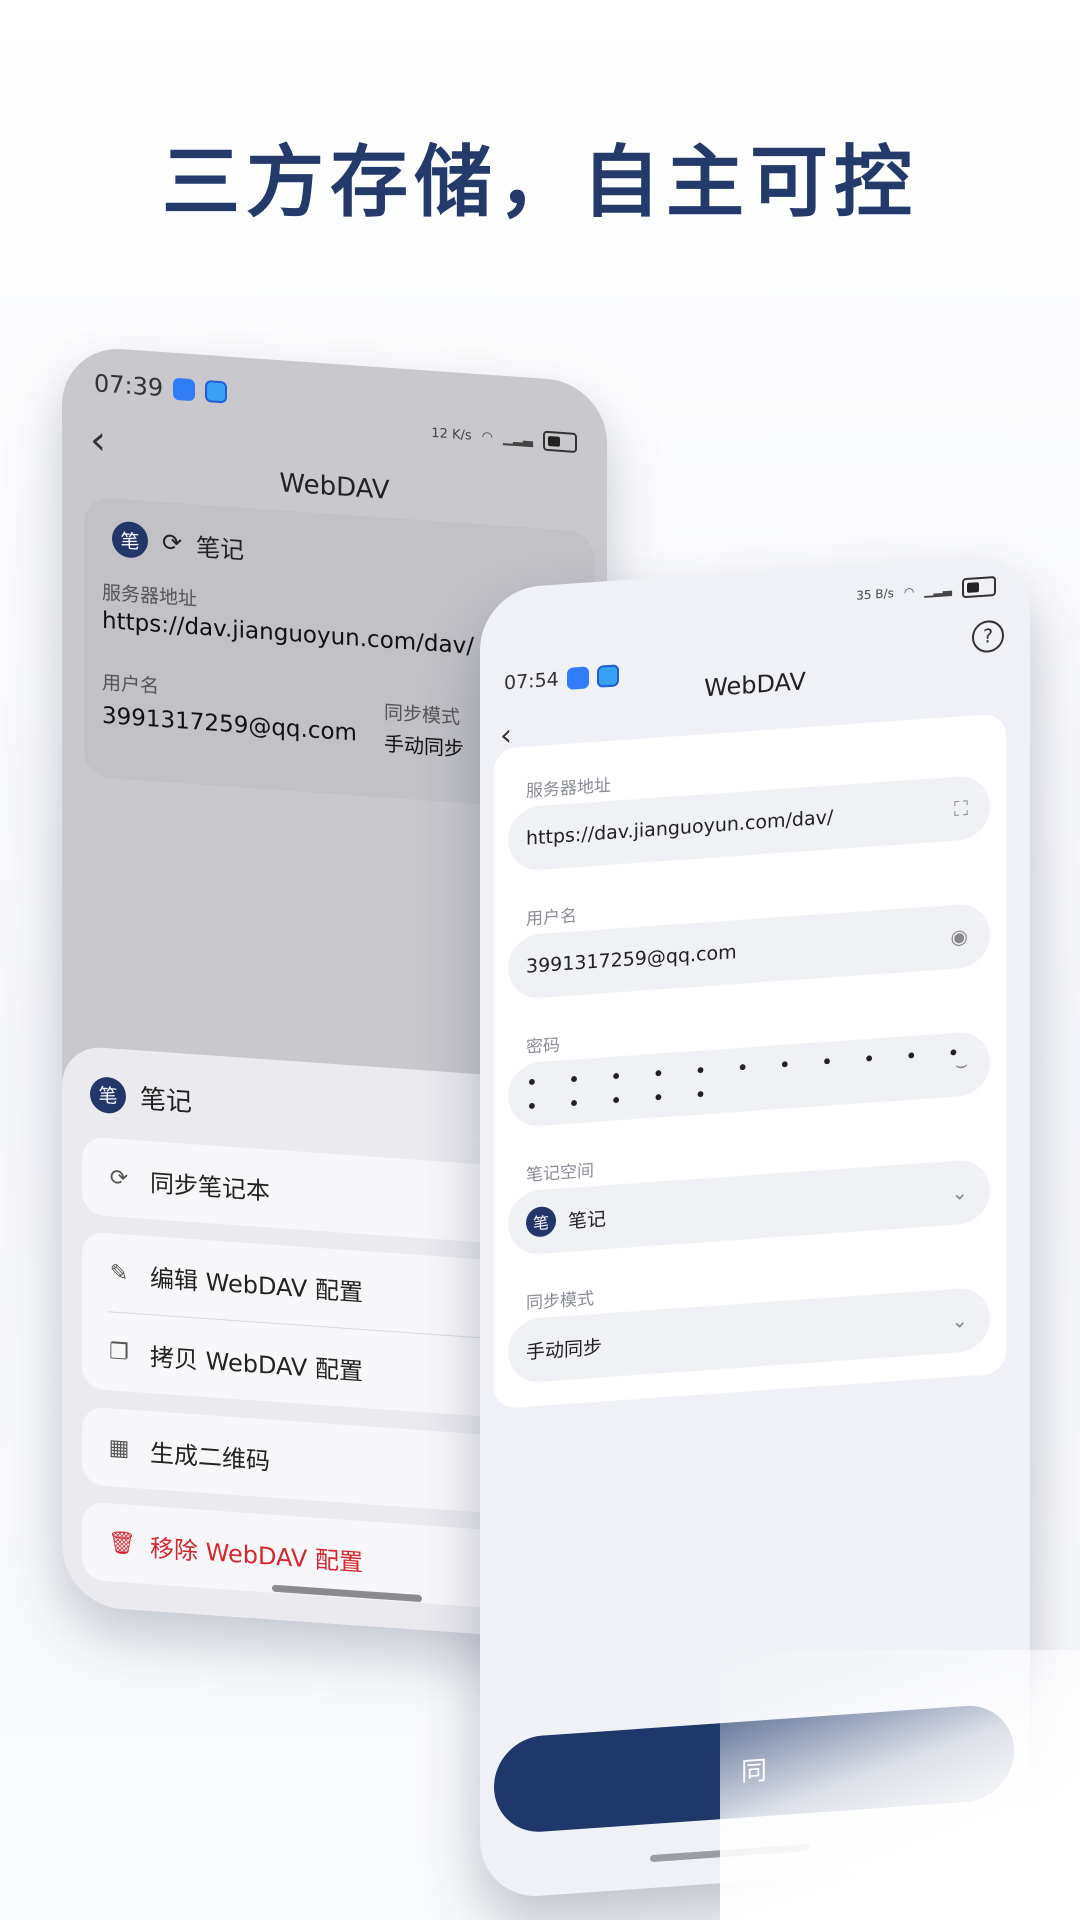 The width and height of the screenshot is (1080, 1920). What do you see at coordinates (122, 1543) in the screenshot?
I see `trash-icon: 🗑` at bounding box center [122, 1543].